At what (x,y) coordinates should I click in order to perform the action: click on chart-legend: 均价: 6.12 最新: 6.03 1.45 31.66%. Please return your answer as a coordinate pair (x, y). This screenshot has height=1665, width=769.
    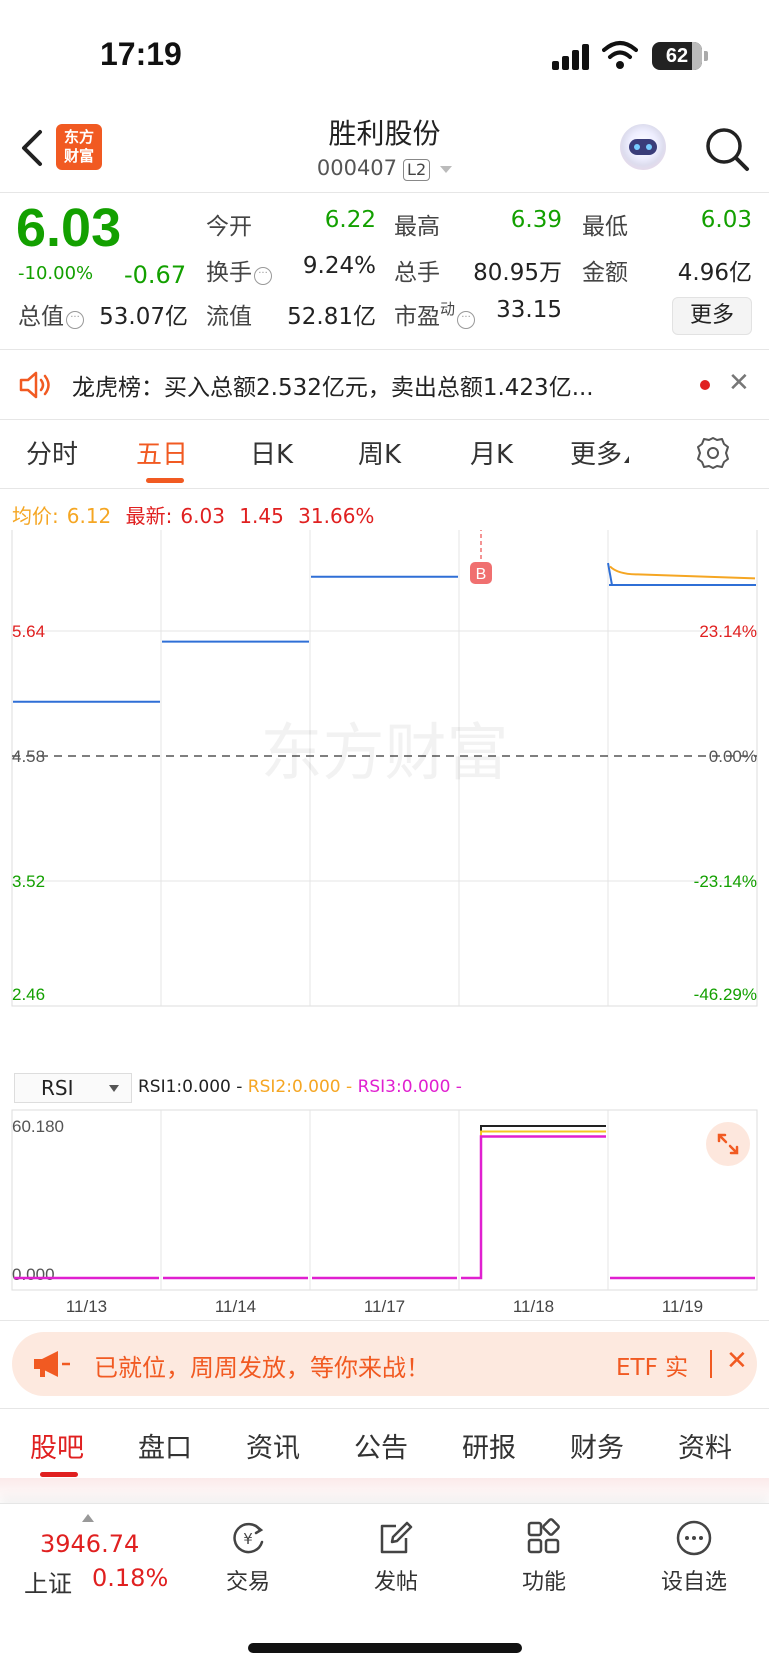
    Looking at the image, I should click on (197, 514).